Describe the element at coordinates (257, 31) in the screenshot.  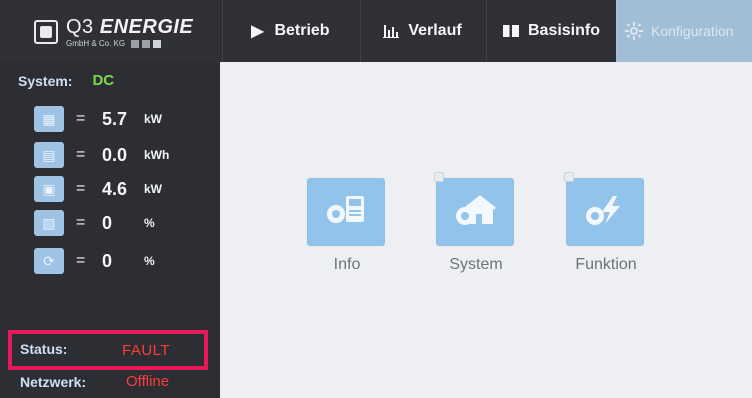
I see `play-icon: ▶` at that location.